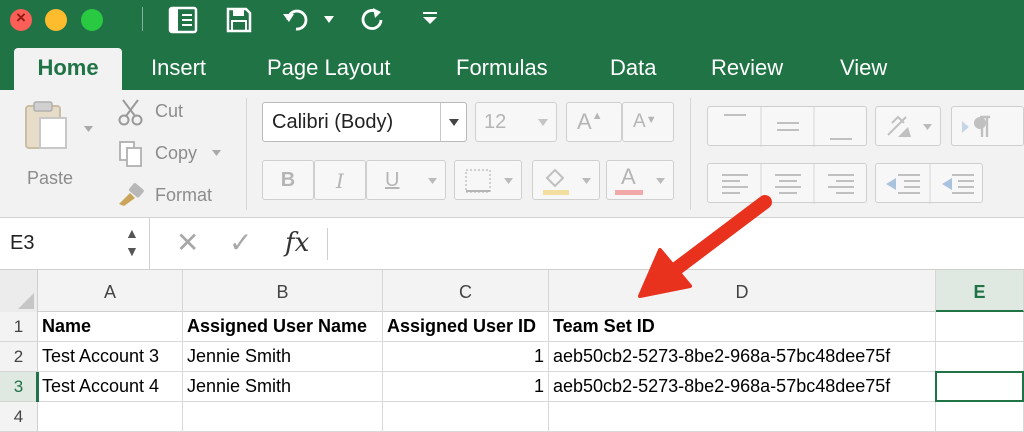  Describe the element at coordinates (183, 195) in the screenshot. I see `format-painter-button: Format` at that location.